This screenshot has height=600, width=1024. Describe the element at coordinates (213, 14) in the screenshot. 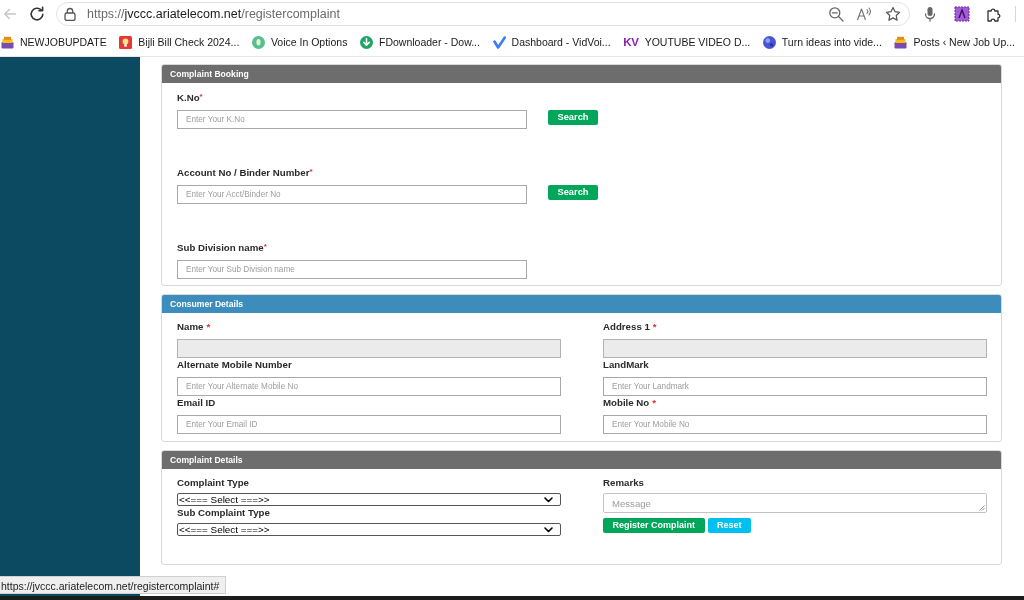

I see `url-text: https://jvccc.ariatelecom.net/registercomplaint` at that location.